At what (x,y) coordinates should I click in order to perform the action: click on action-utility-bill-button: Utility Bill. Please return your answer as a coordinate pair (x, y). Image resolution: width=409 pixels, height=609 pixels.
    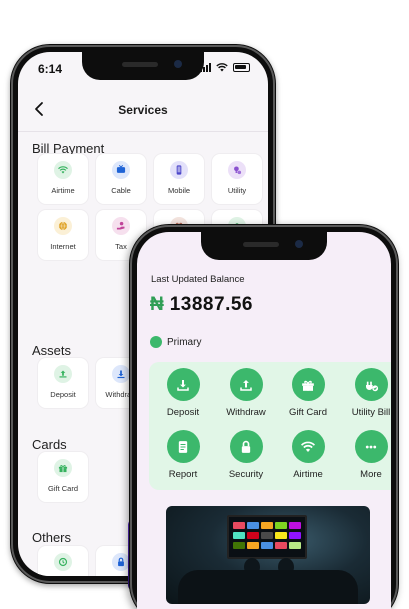
    Looking at the image, I should click on (365, 393).